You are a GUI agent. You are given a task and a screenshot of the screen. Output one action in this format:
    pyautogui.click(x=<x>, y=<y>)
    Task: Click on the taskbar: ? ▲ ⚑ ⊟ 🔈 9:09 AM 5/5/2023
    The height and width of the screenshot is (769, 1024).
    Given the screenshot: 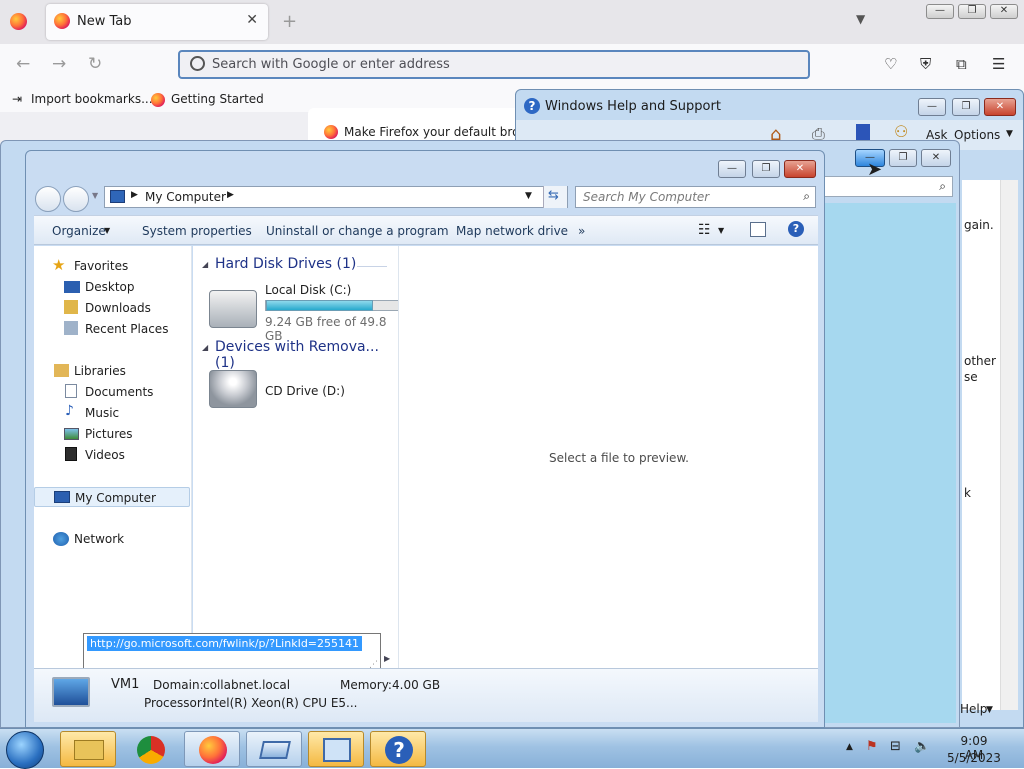 What is the action you would take?
    pyautogui.click(x=512, y=748)
    